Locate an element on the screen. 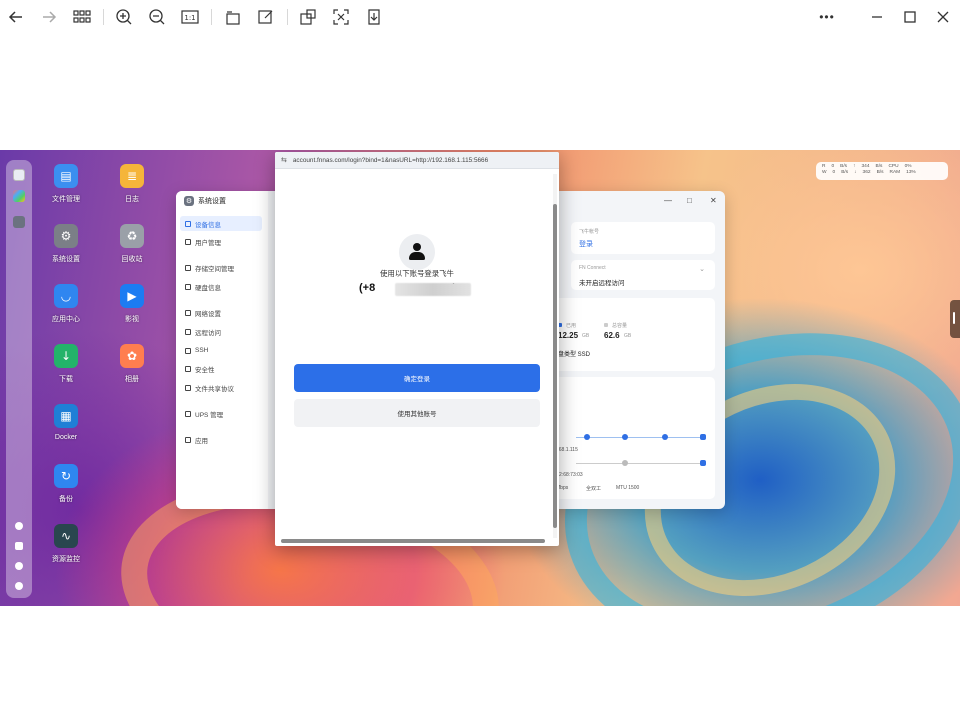 The image size is (960, 720). settings-nav-item: 存储空间管理 is located at coordinates (221, 267).